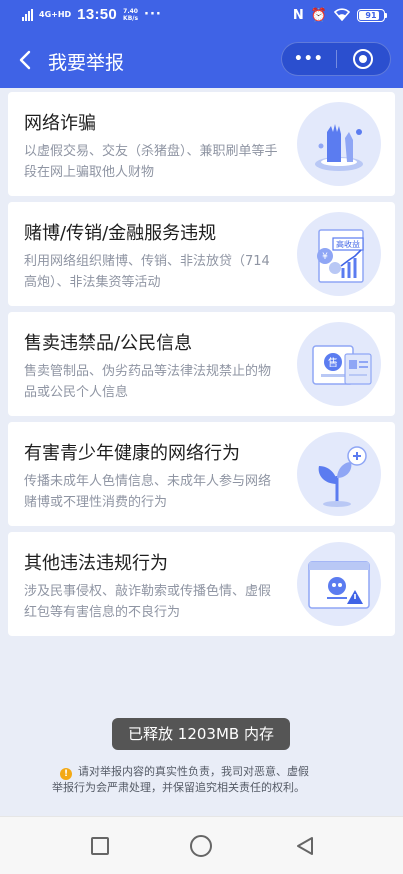  I want to click on signal-icon, so click(27, 14).